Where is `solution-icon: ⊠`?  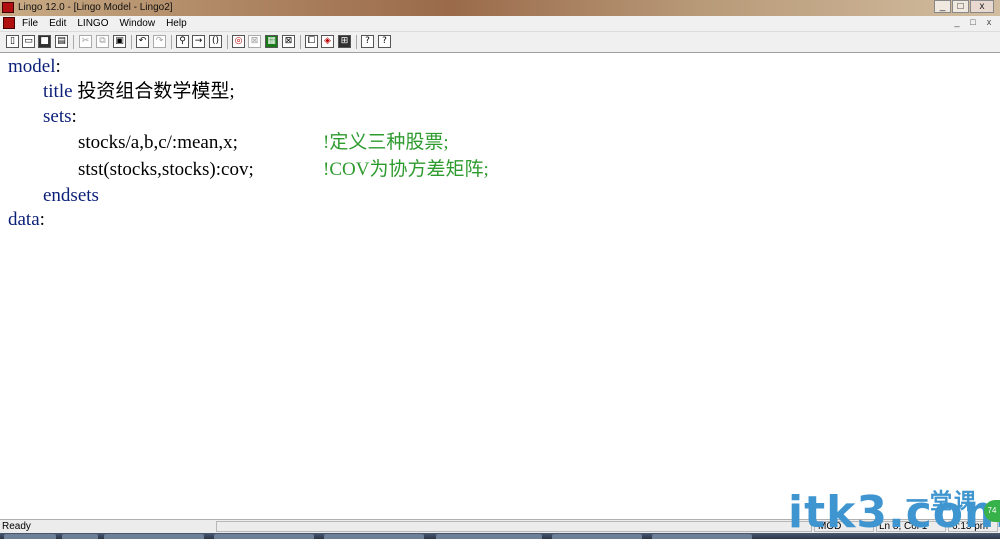
solution-icon: ⊠ is located at coordinates (254, 41).